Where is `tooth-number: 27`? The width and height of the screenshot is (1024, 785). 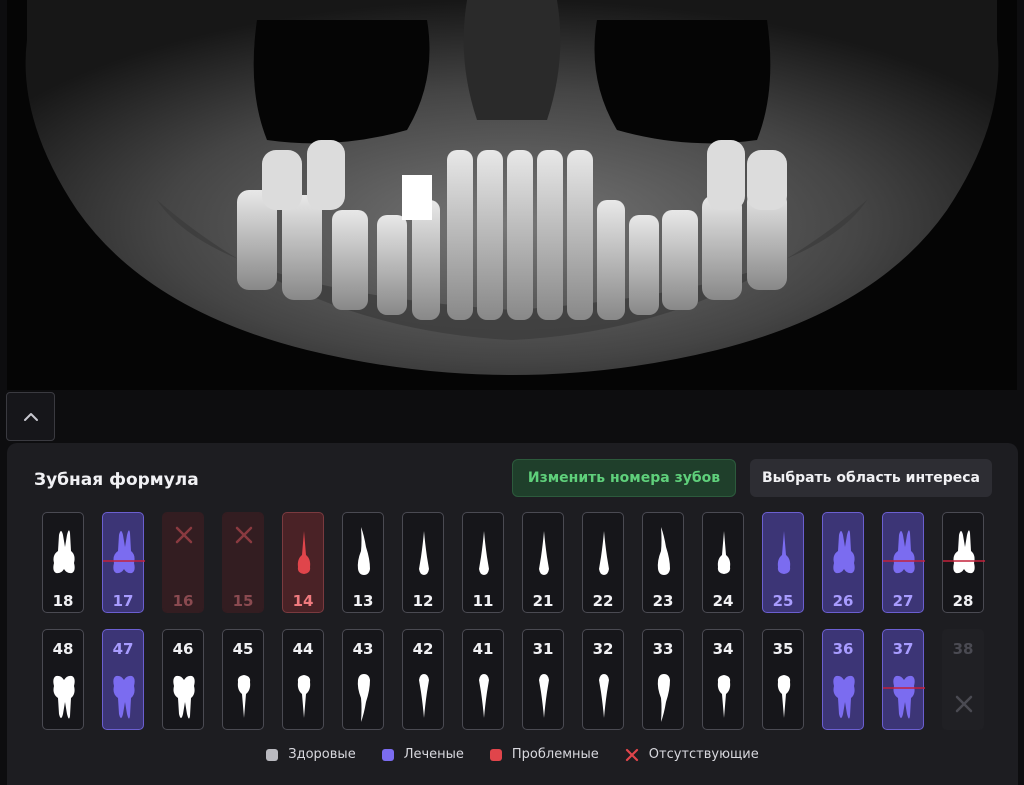
tooth-number: 27 is located at coordinates (903, 601).